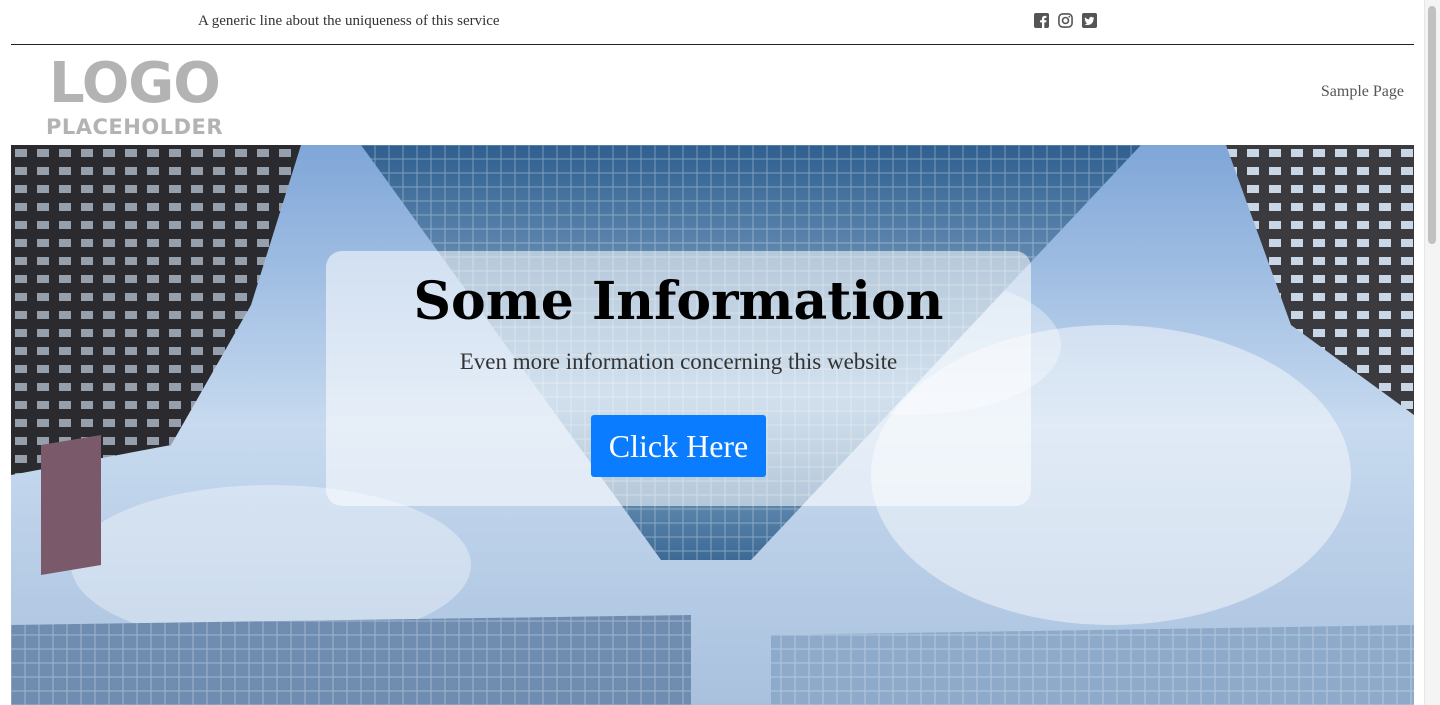 The width and height of the screenshot is (1440, 705). What do you see at coordinates (678, 301) in the screenshot?
I see `hero-title: Some Information` at bounding box center [678, 301].